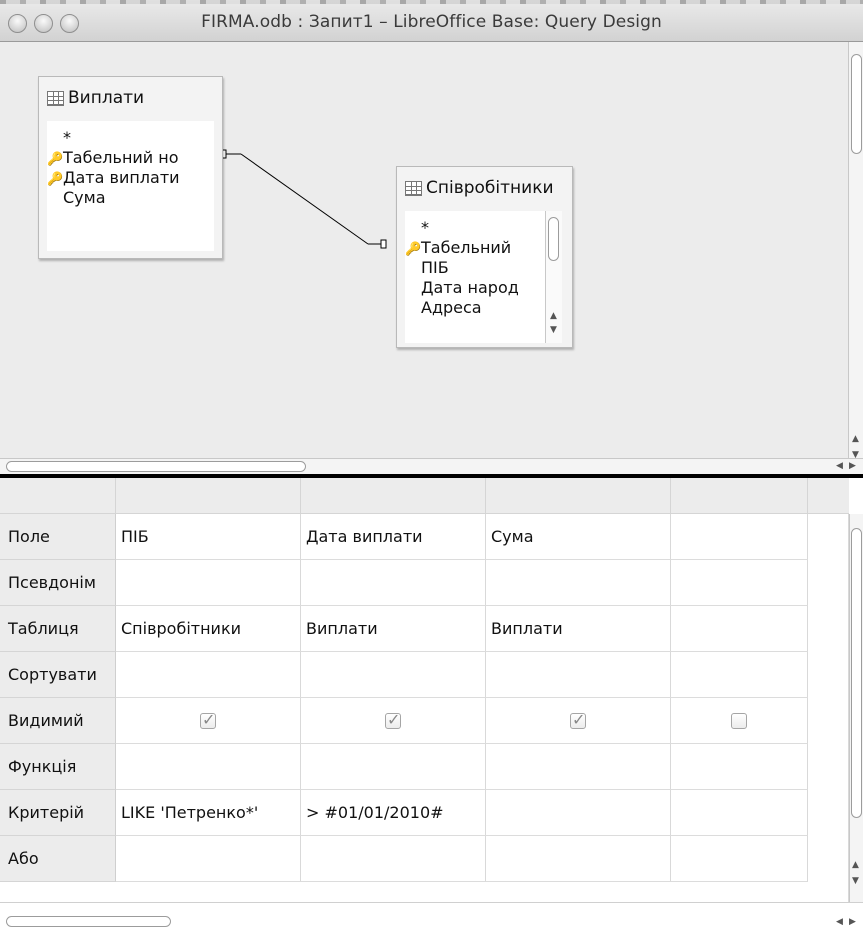  Describe the element at coordinates (208, 813) in the screenshot. I see `criterion-cell: LIKE 'Петренко*'` at that location.